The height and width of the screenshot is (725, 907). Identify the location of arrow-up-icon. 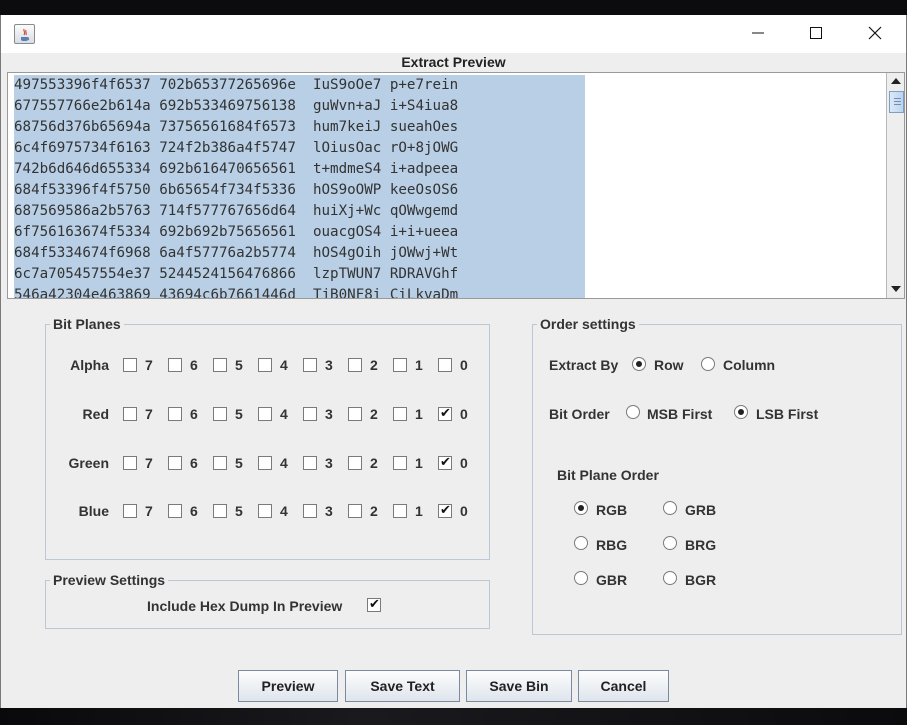
(896, 81).